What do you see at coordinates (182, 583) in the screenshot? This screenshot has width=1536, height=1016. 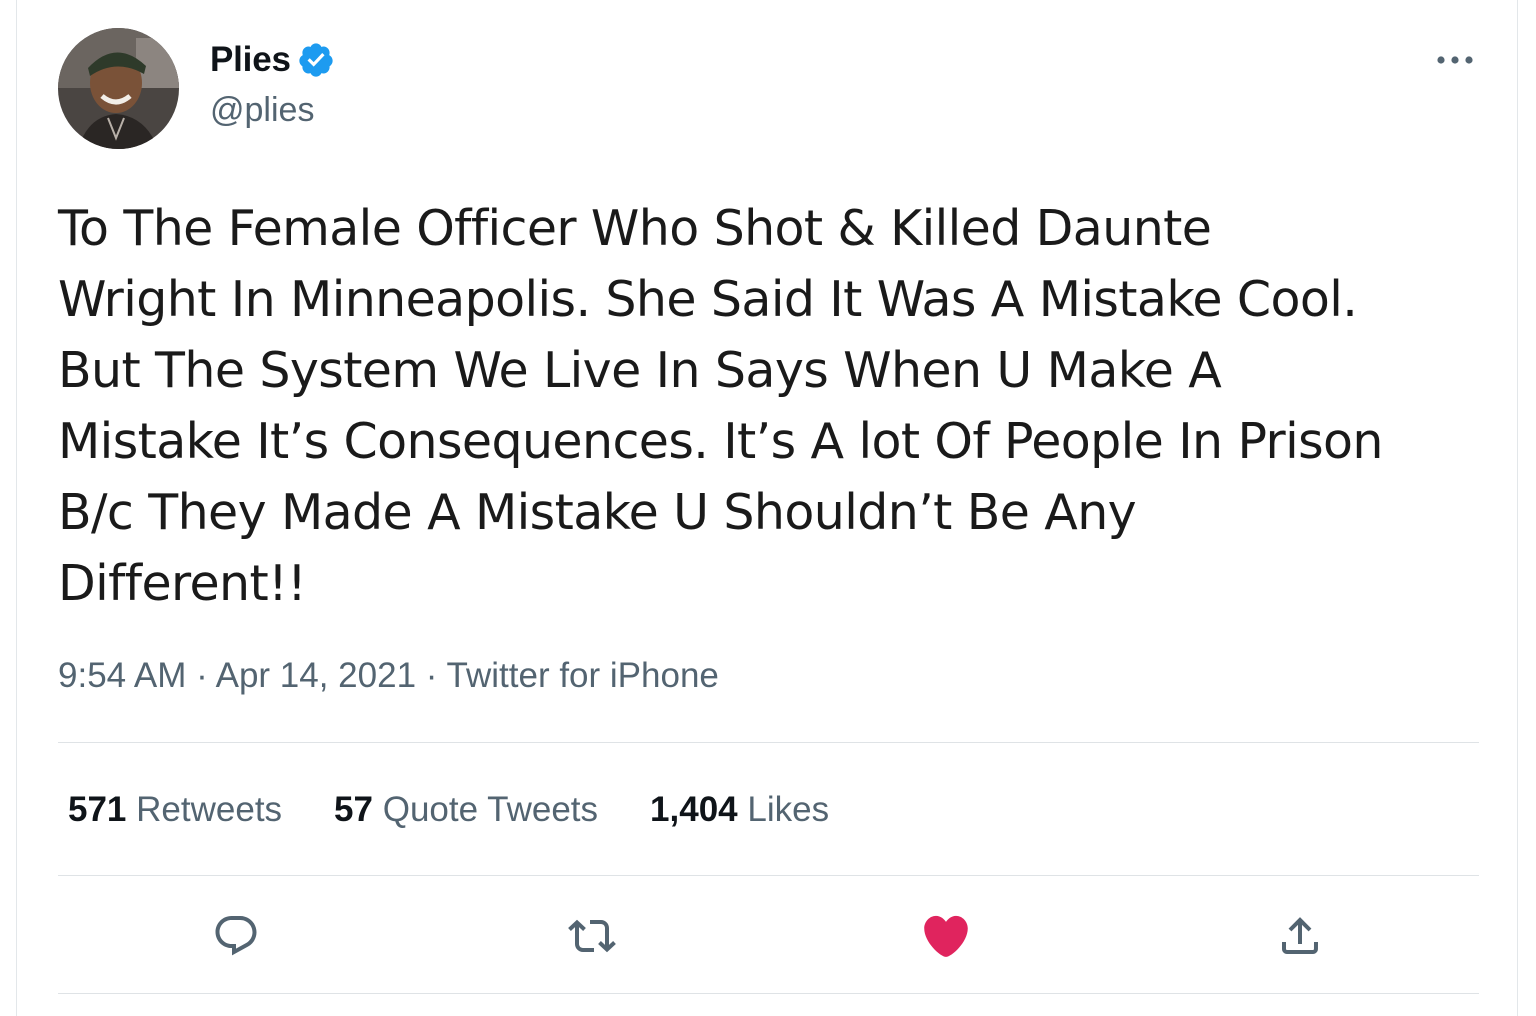 I see `tweet-line: Different!!` at bounding box center [182, 583].